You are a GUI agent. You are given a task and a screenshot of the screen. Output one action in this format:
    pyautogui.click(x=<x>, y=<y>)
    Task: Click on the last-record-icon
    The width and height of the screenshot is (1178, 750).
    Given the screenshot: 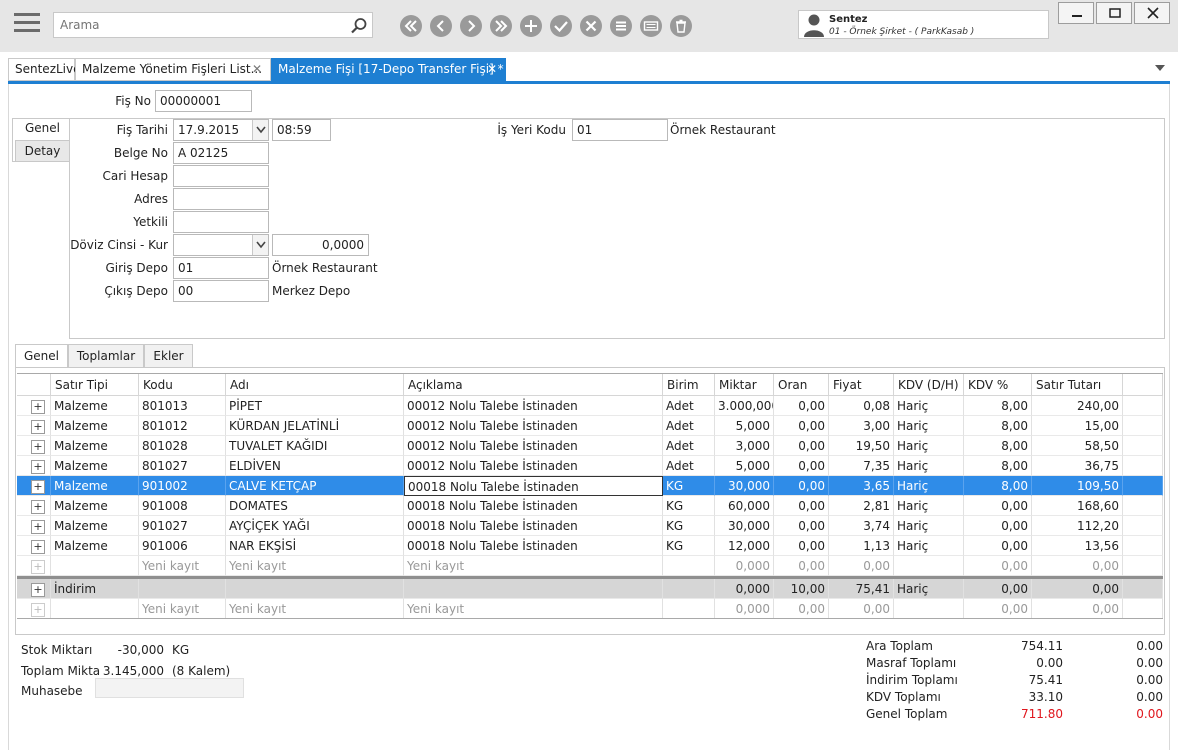 What is the action you would take?
    pyautogui.click(x=501, y=26)
    